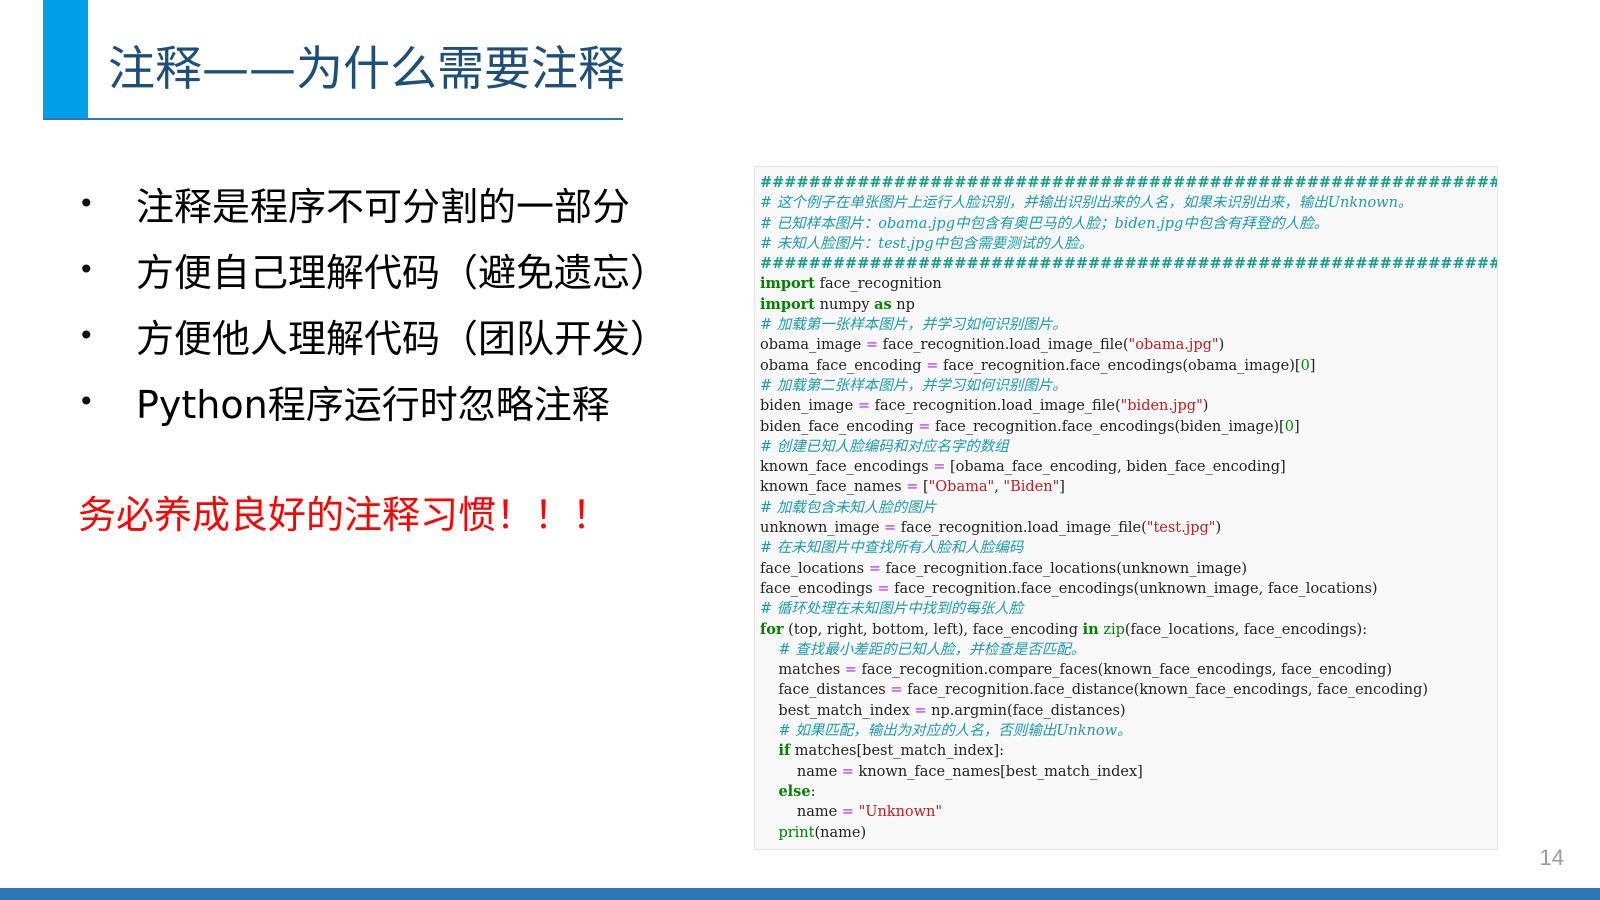 Image resolution: width=1600 pixels, height=900 pixels. I want to click on code-line: if matches[best_match_index]:, so click(891, 751).